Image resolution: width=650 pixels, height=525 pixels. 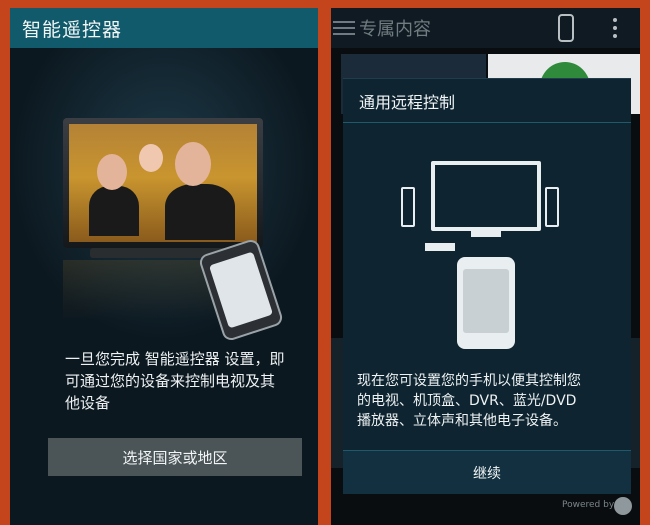 I want to click on app-header: 智能遥控器, so click(x=164, y=28).